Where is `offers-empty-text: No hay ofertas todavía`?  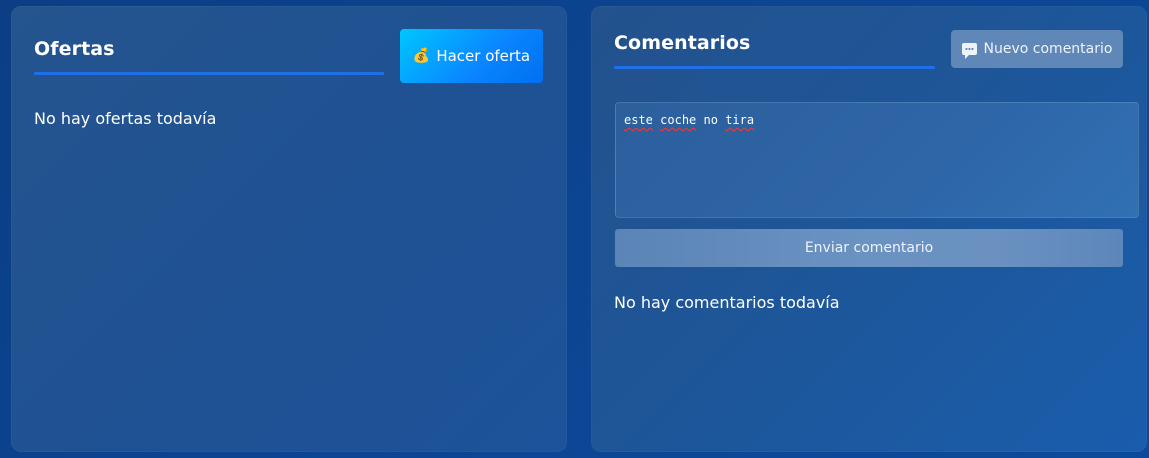 offers-empty-text: No hay ofertas todavía is located at coordinates (125, 118).